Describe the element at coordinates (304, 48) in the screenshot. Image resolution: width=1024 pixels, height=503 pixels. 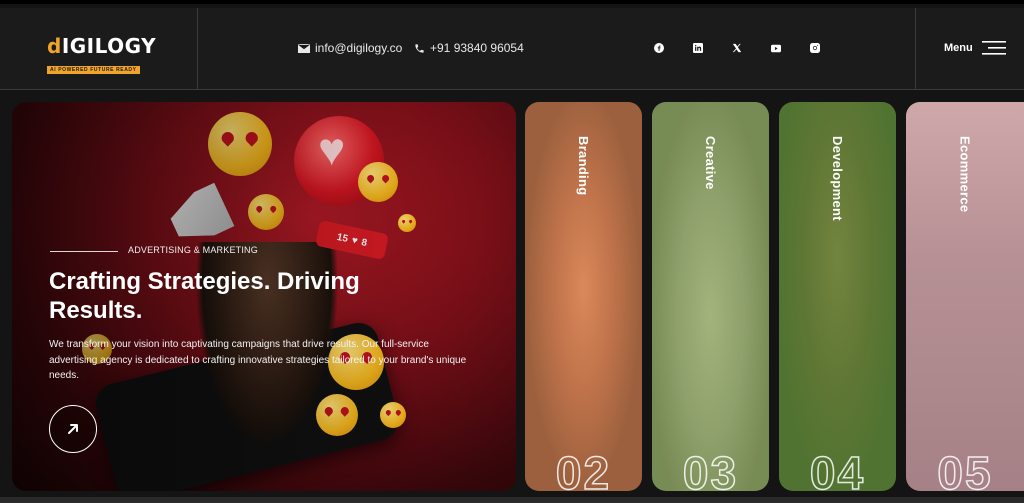
I see `mail-icon` at that location.